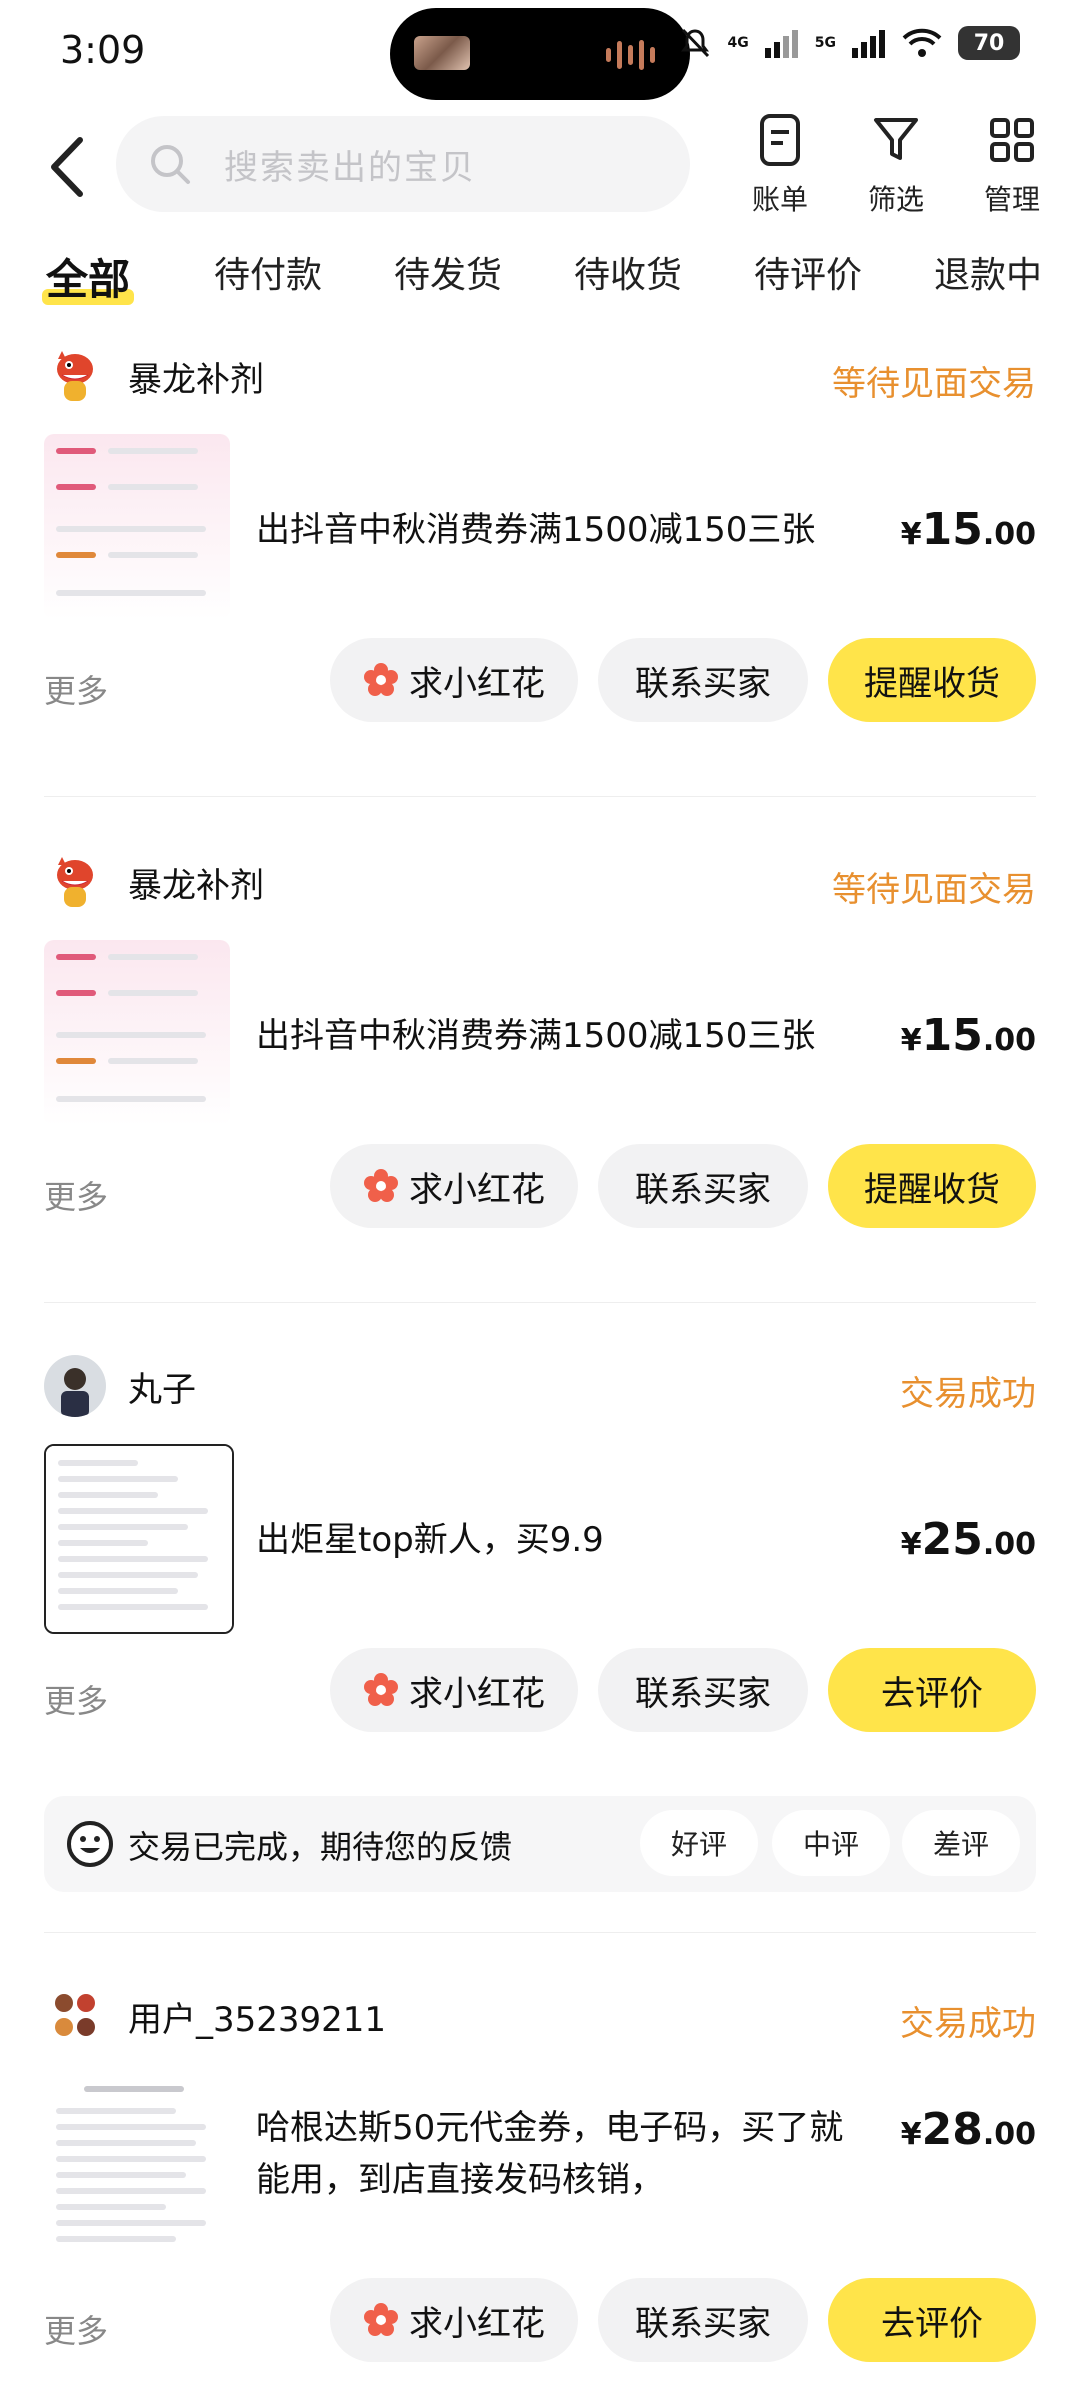  What do you see at coordinates (895, 199) in the screenshot?
I see `filter-label: 筛选` at bounding box center [895, 199].